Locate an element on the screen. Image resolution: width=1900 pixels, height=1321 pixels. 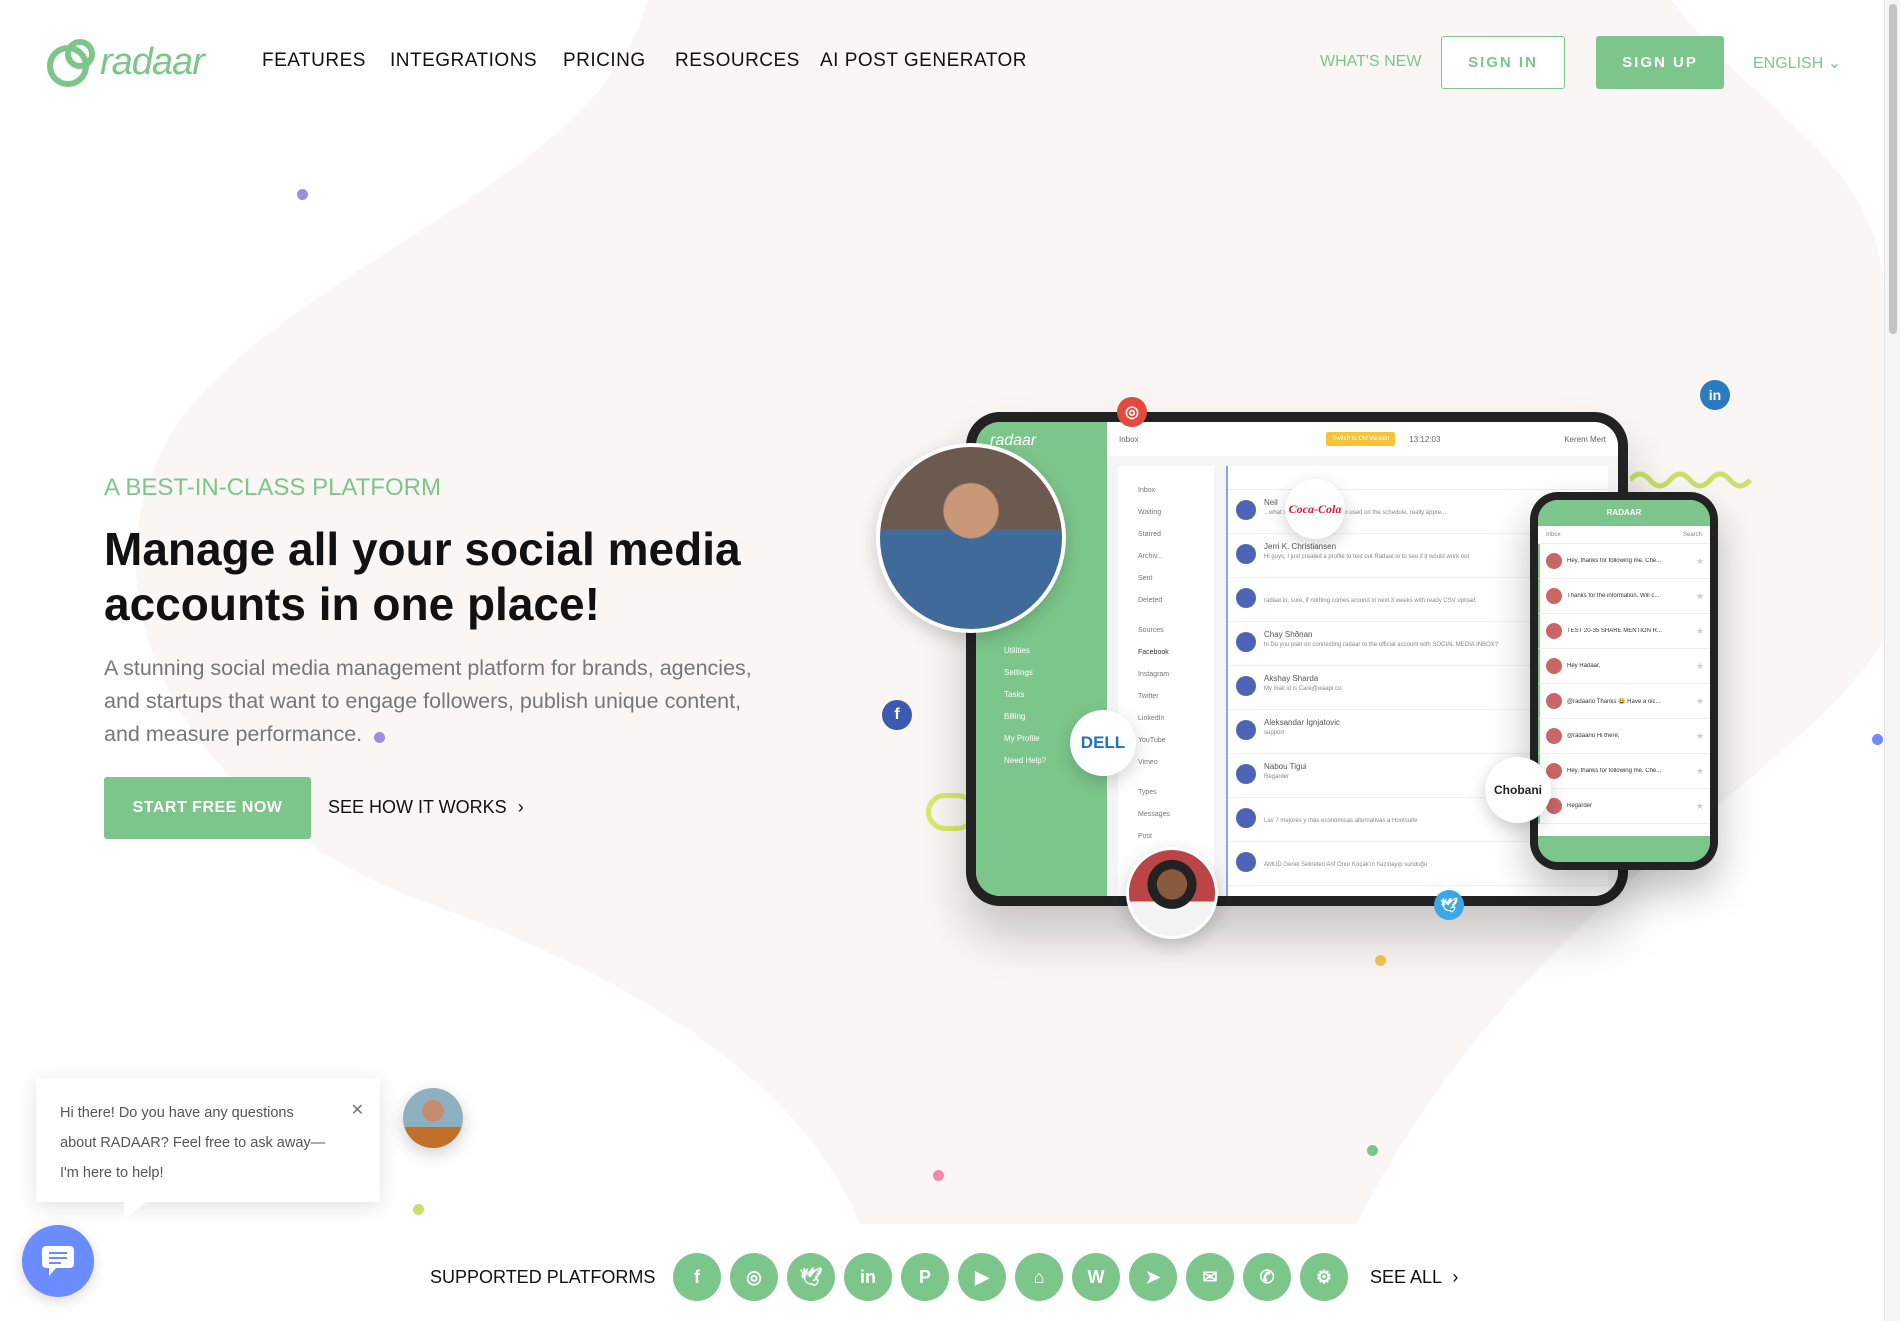
folder: Inbox is located at coordinates (1147, 490).